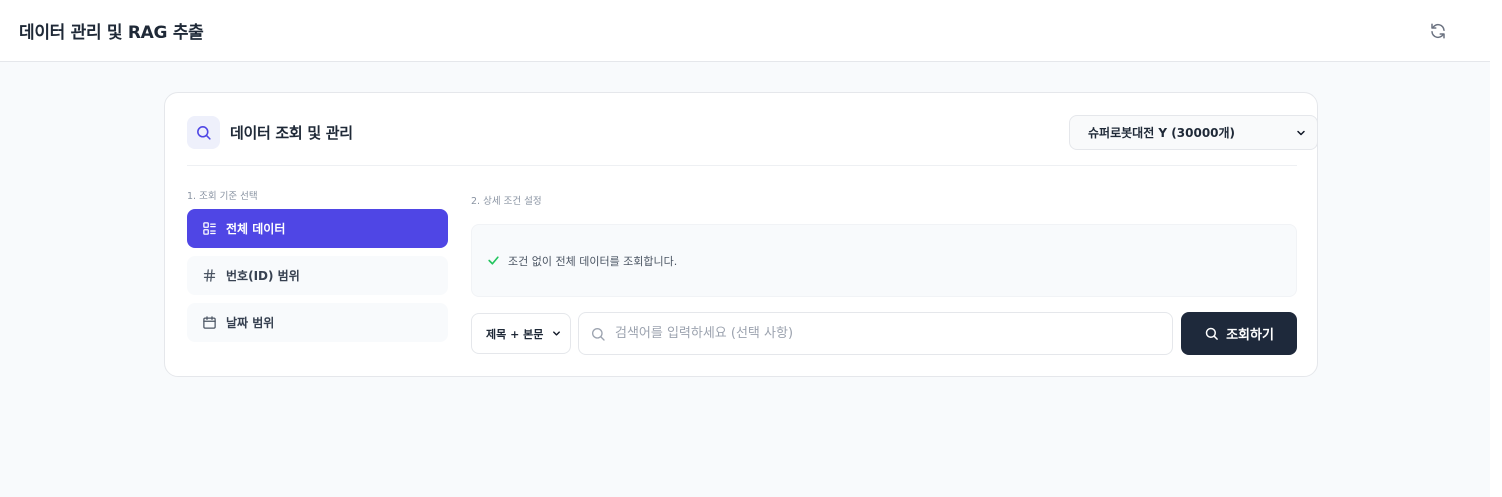  I want to click on card-header-icon-box, so click(203, 132).